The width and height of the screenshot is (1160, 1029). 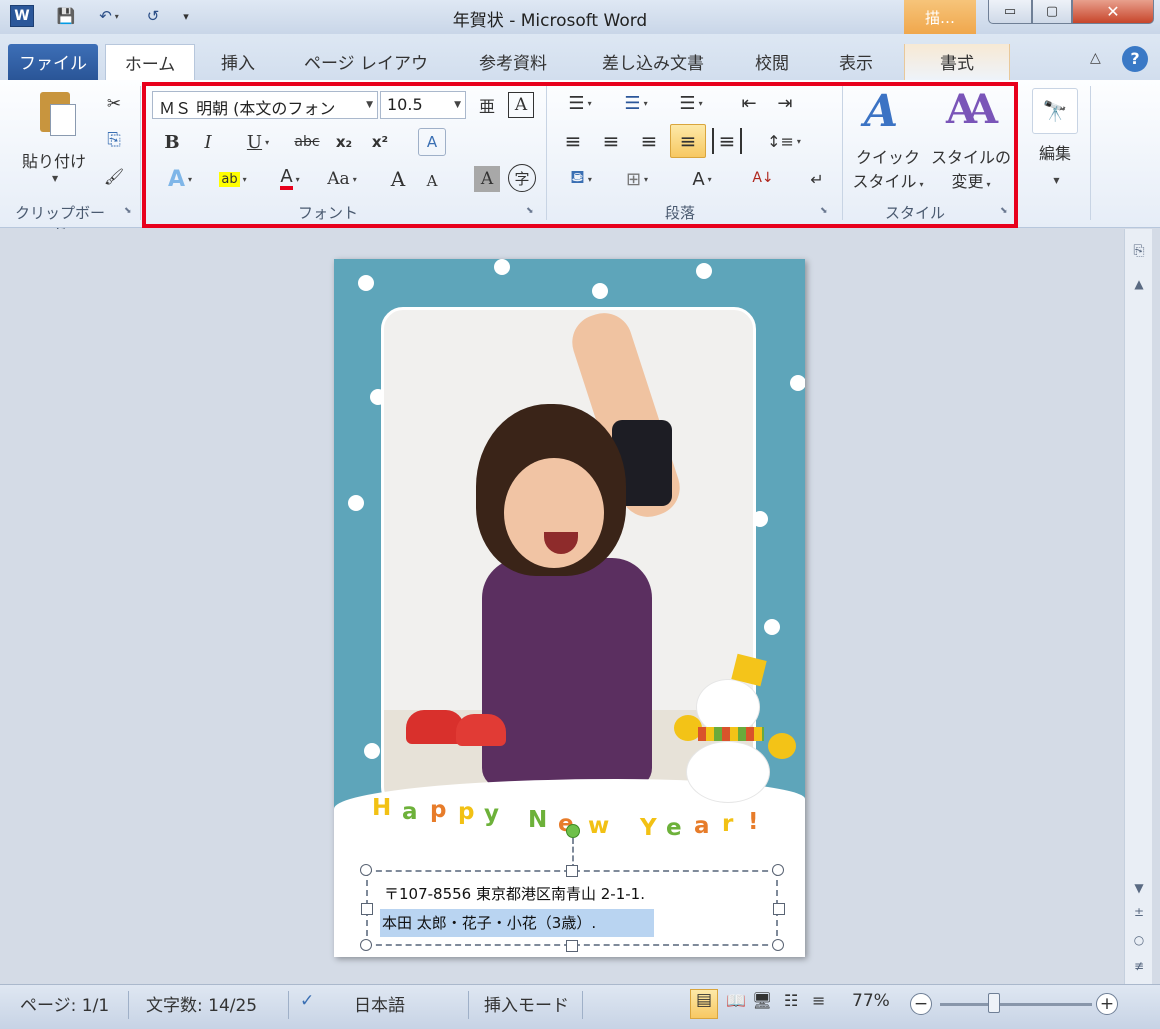 What do you see at coordinates (457, 105) in the screenshot?
I see `font-size-dropdown-icon: ▼` at bounding box center [457, 105].